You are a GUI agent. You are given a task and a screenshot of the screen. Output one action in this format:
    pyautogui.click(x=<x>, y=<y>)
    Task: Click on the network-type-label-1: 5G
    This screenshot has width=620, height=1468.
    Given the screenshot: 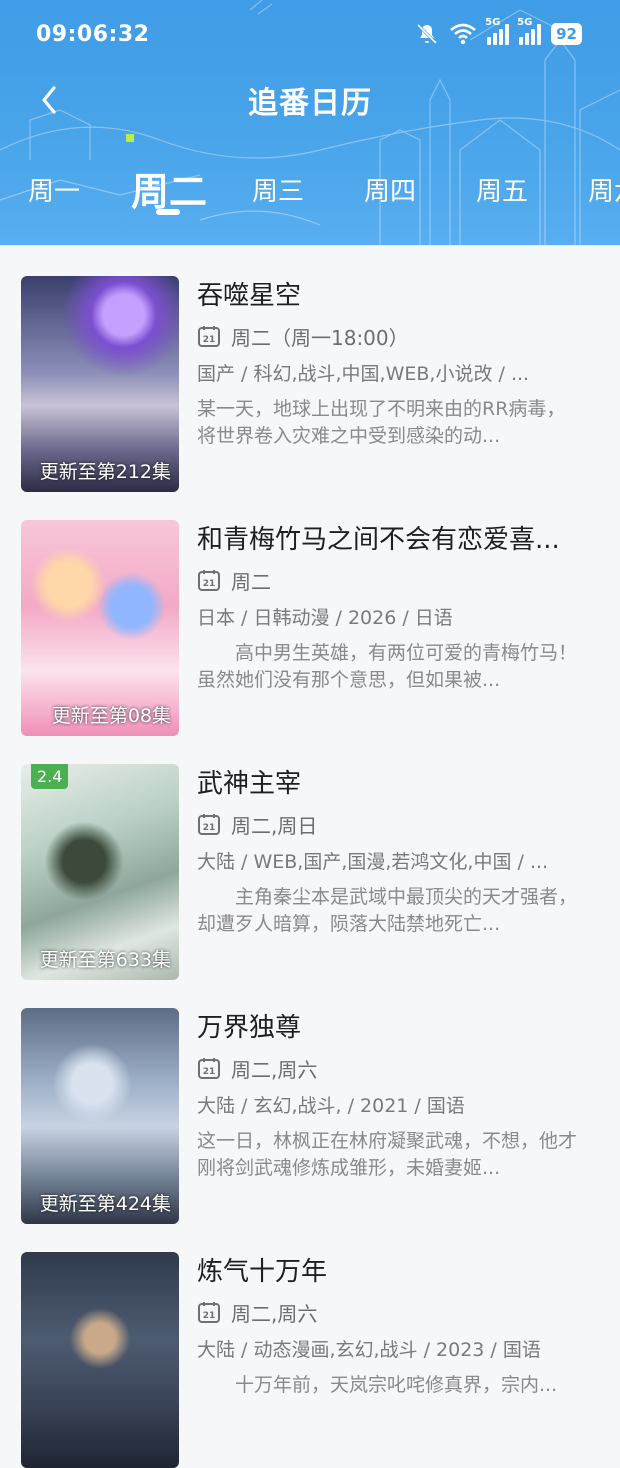 What is the action you would take?
    pyautogui.click(x=493, y=22)
    